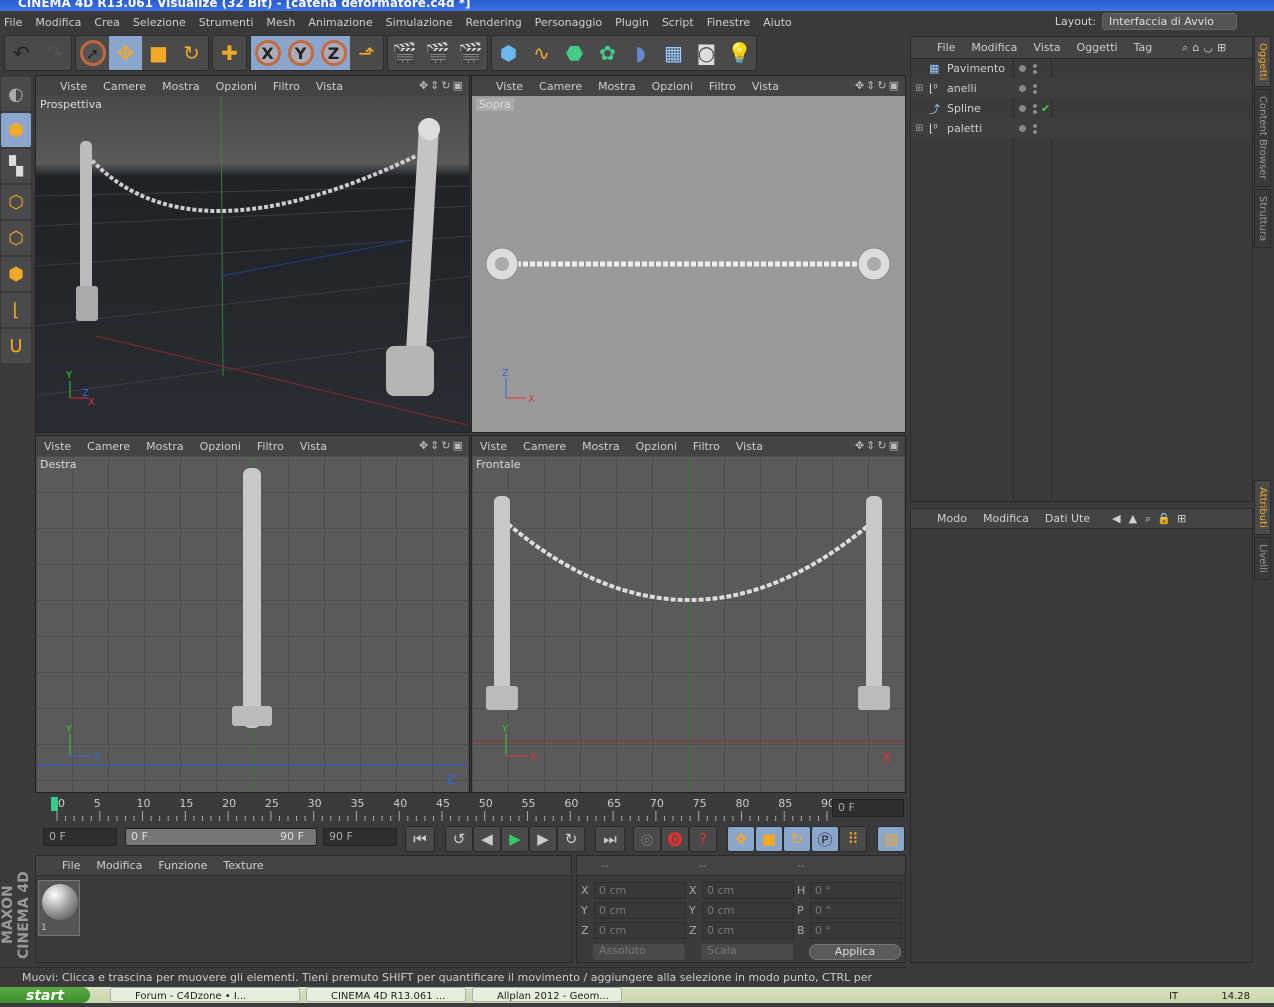 The height and width of the screenshot is (1007, 1274). I want to click on tab-oggetti: Oggetti, so click(1262, 62).